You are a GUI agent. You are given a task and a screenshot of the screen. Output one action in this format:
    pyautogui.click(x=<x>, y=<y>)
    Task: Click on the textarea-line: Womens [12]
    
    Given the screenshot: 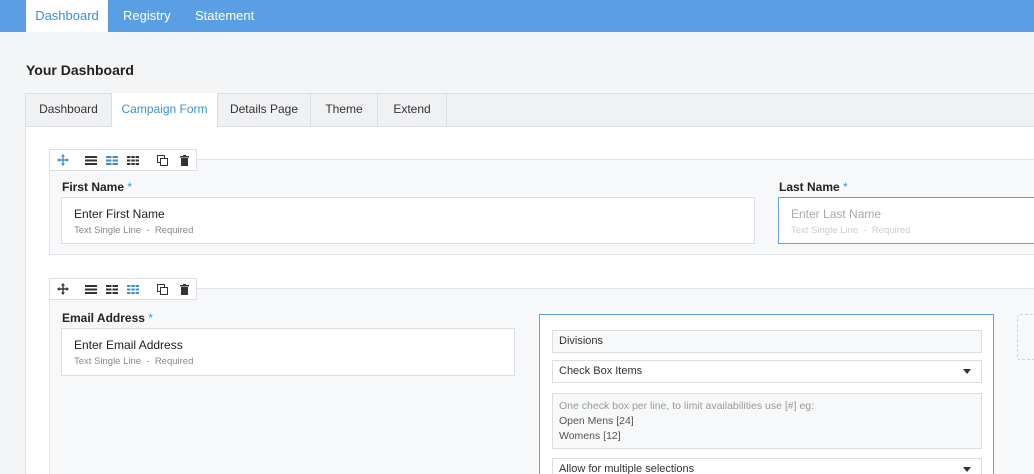 What is the action you would take?
    pyautogui.click(x=590, y=436)
    